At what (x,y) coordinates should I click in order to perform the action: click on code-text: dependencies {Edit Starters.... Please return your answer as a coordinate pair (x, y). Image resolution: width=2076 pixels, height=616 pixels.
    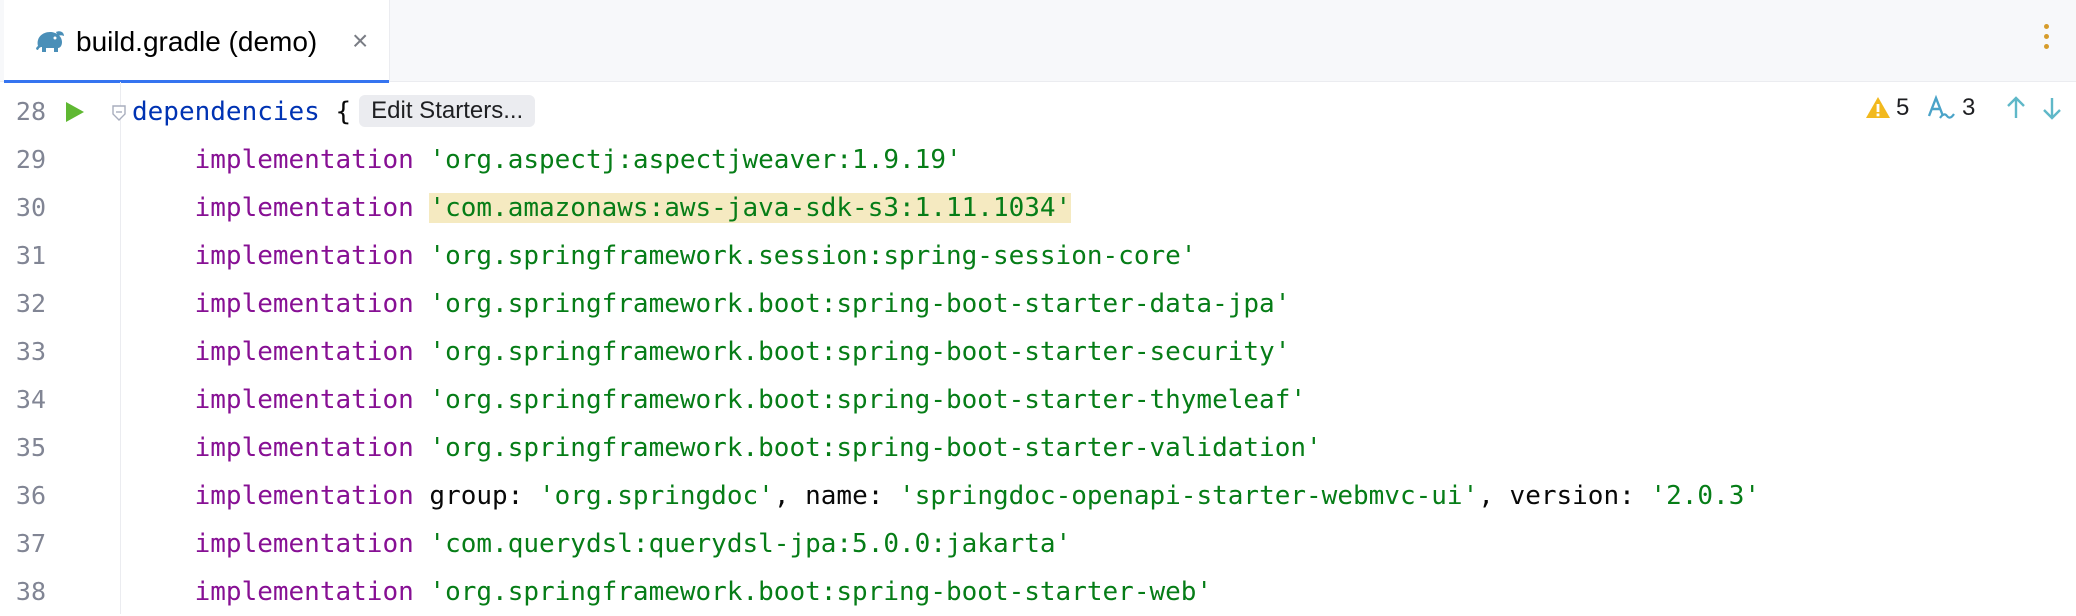
    Looking at the image, I should click on (334, 112).